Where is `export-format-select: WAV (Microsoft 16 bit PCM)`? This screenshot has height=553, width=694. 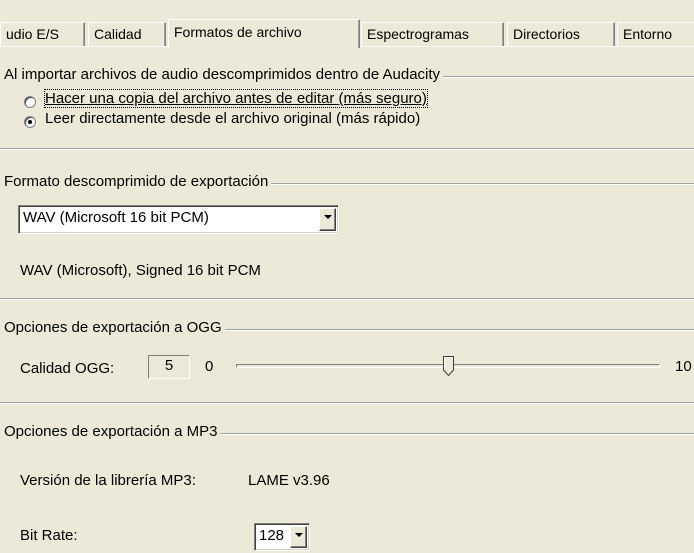
export-format-select: WAV (Microsoft 16 bit PCM) is located at coordinates (178, 219).